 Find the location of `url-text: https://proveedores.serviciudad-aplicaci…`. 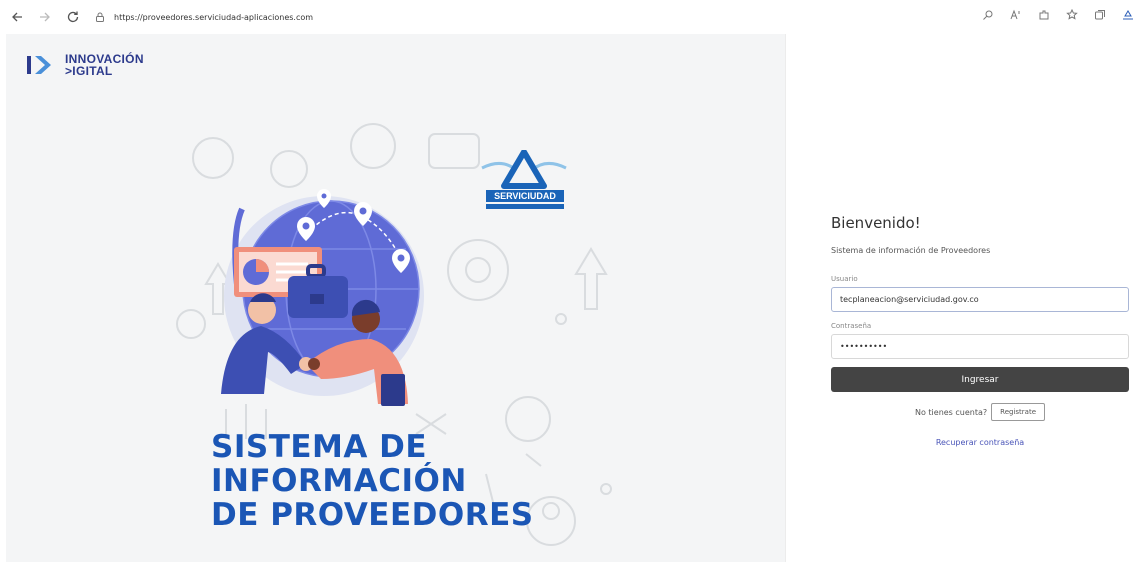

url-text: https://proveedores.serviciudad-aplicaci… is located at coordinates (214, 17).